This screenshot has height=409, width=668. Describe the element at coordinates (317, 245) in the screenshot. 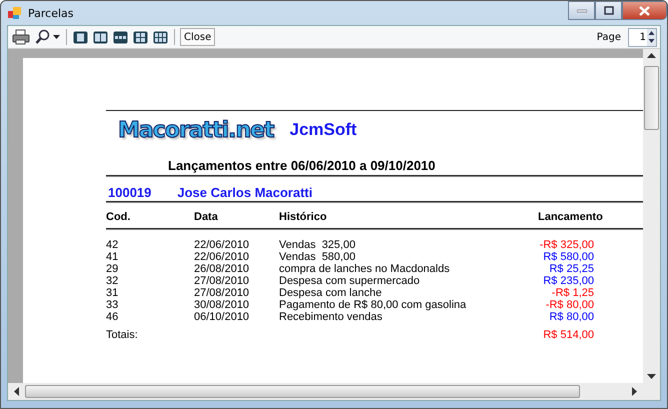

I see `table-cell-text: Vendas 325,00` at that location.